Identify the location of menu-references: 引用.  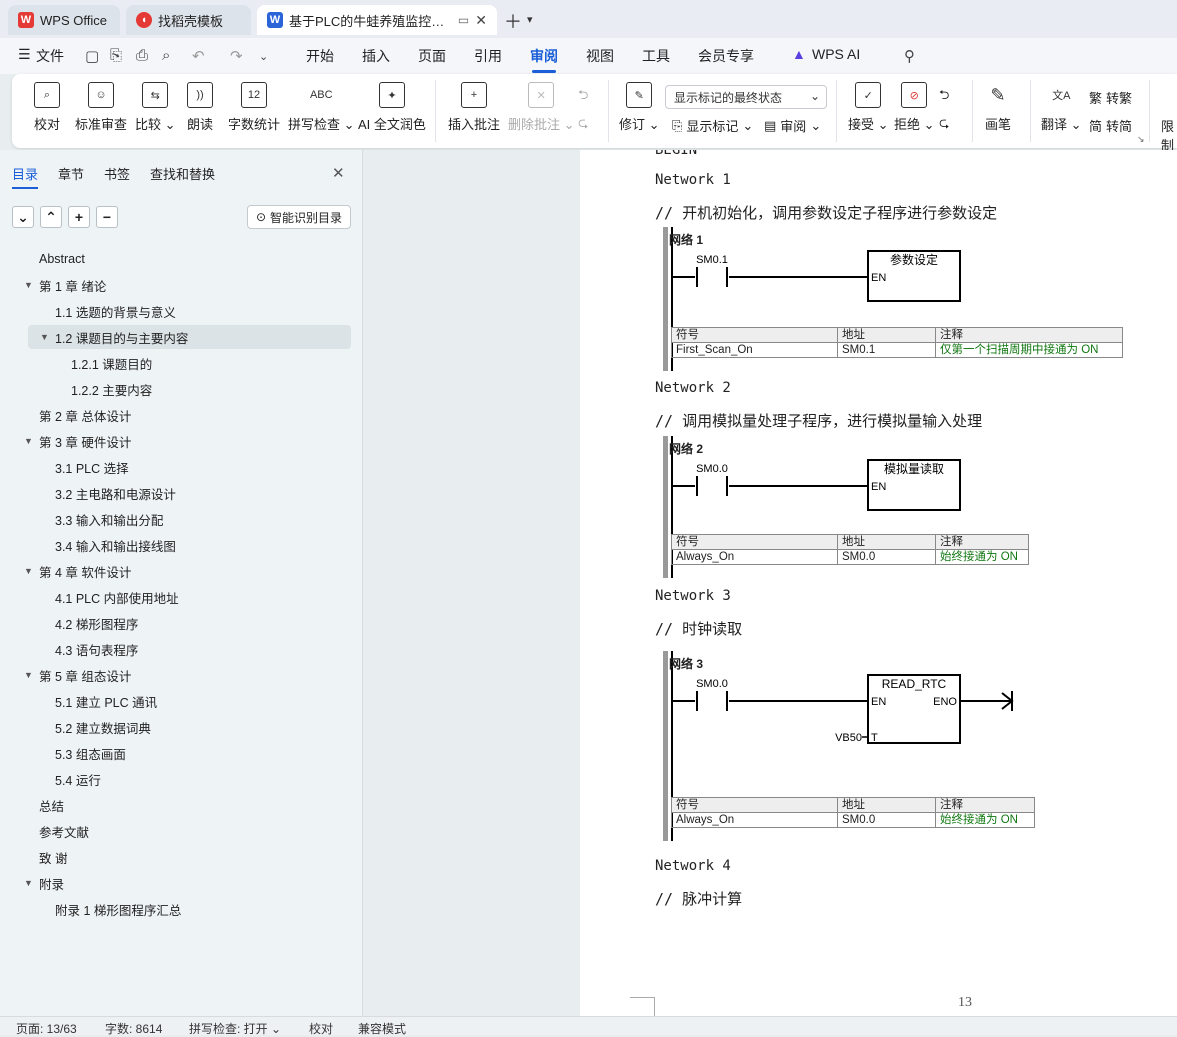
(488, 56).